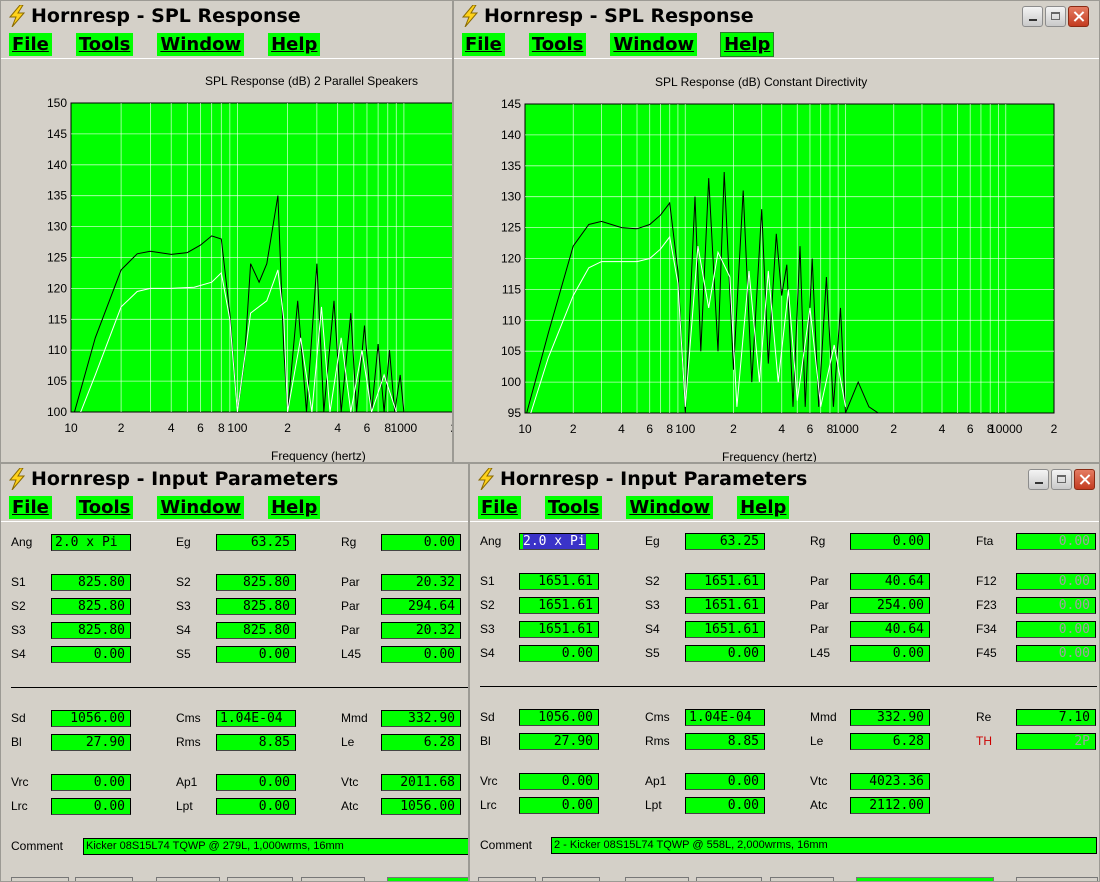 The image size is (1100, 882). What do you see at coordinates (18, 582) in the screenshot?
I see `param-label: S1` at bounding box center [18, 582].